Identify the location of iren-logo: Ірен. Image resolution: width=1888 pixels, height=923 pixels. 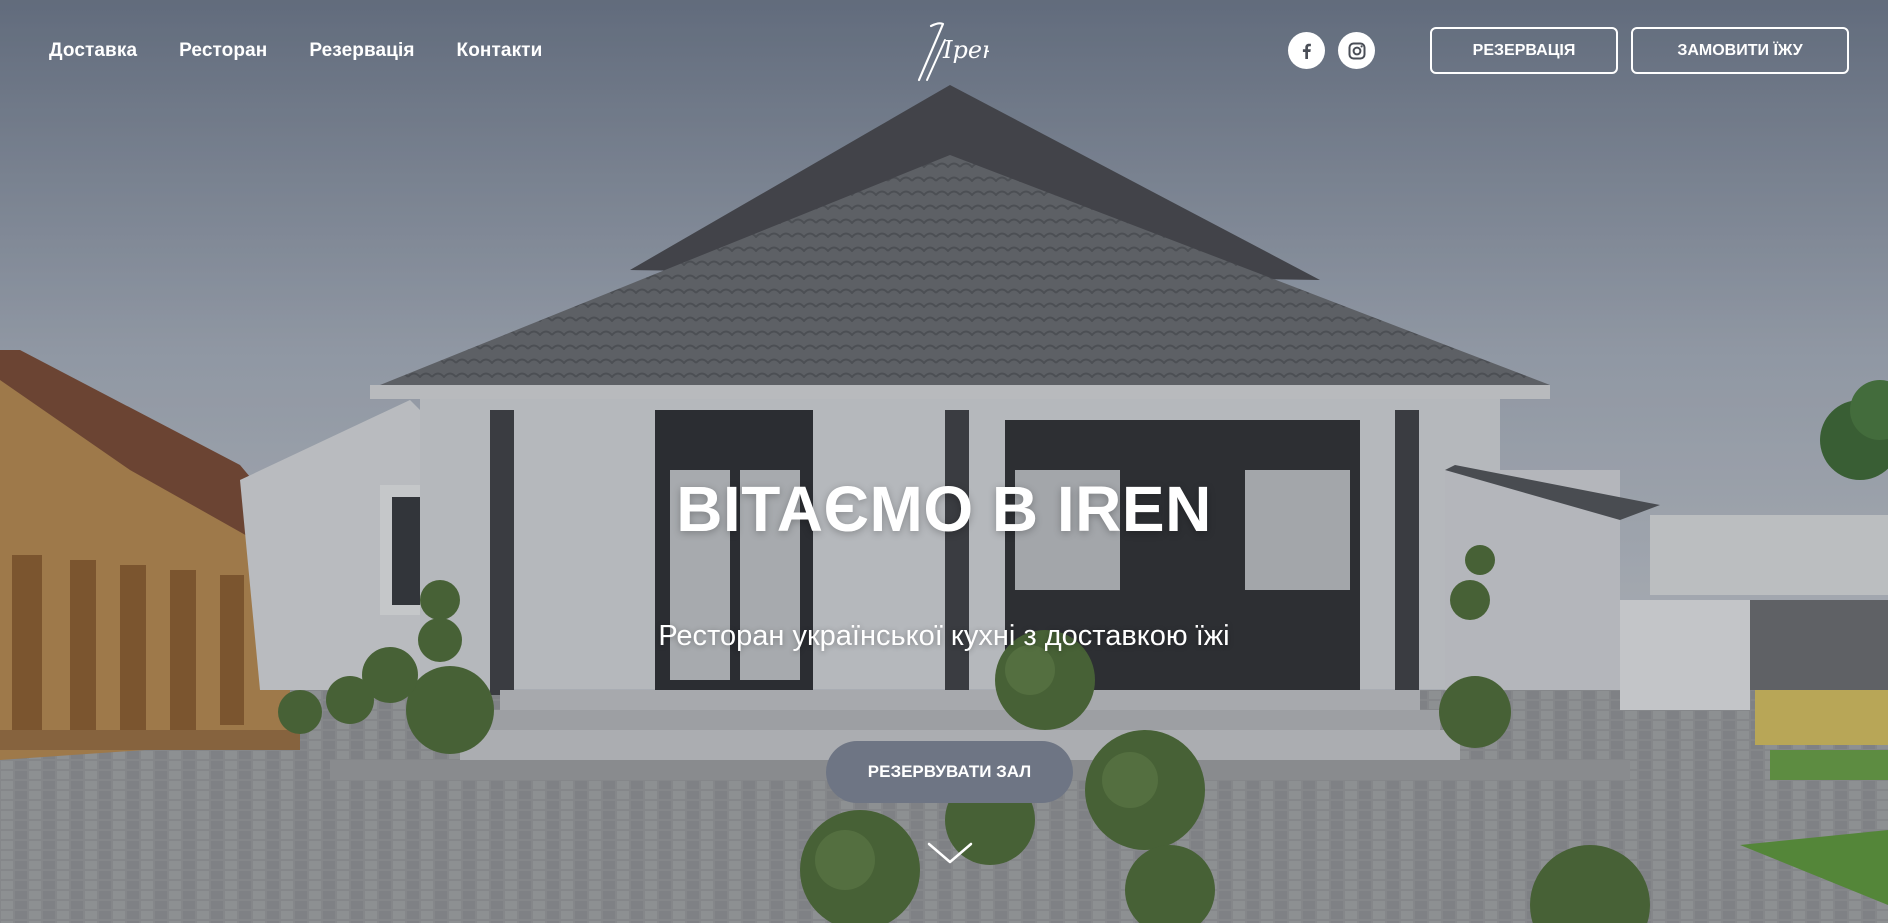
(947, 51).